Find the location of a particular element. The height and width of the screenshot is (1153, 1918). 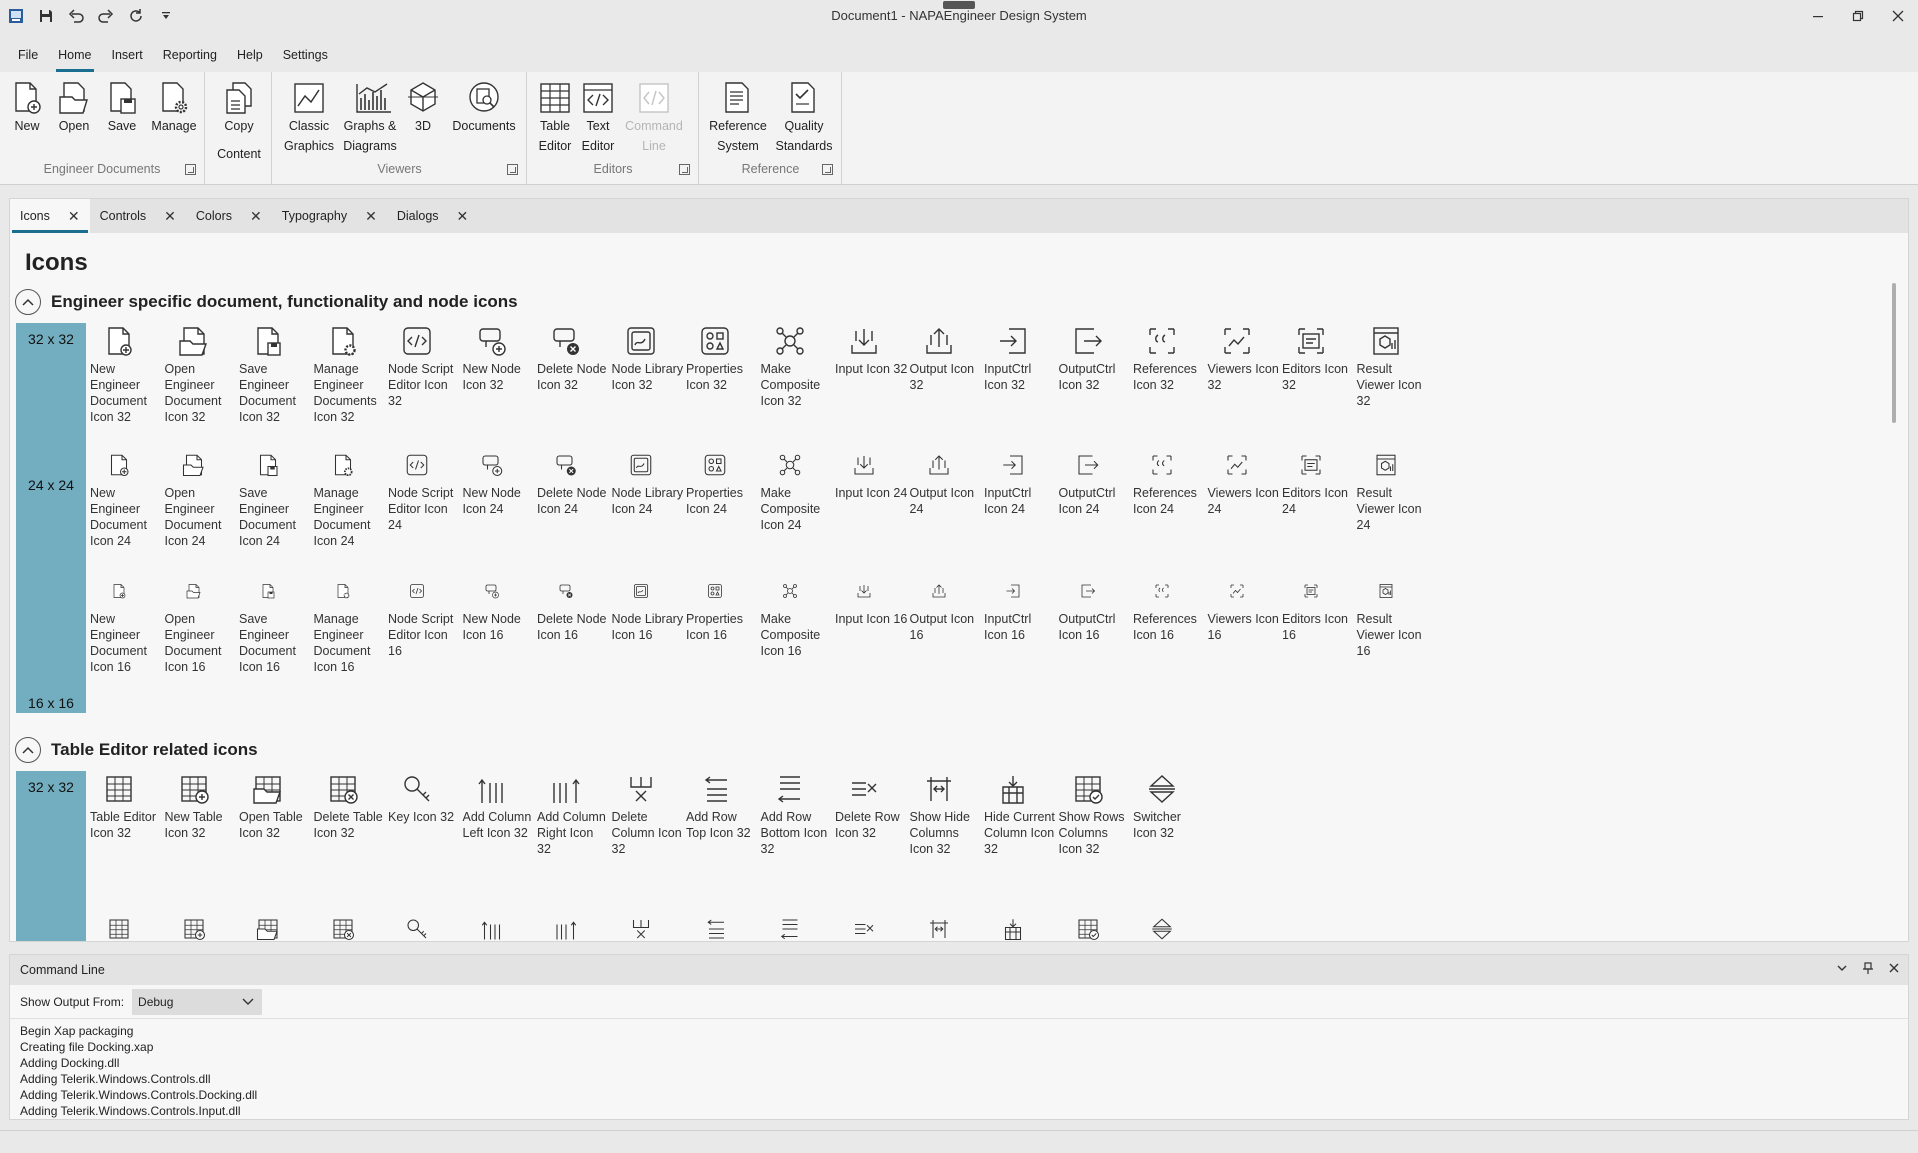

icon-item: Save Engineer Document Icon 24 is located at coordinates (276, 499).